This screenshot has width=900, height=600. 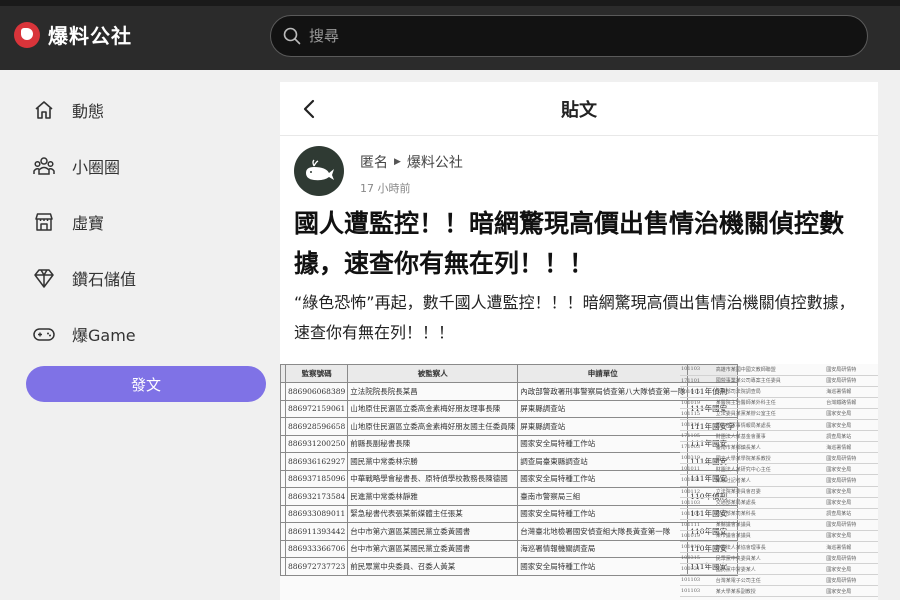 What do you see at coordinates (433, 391) in the screenshot?
I see `table-cell: 立法院院長院長某昌` at bounding box center [433, 391].